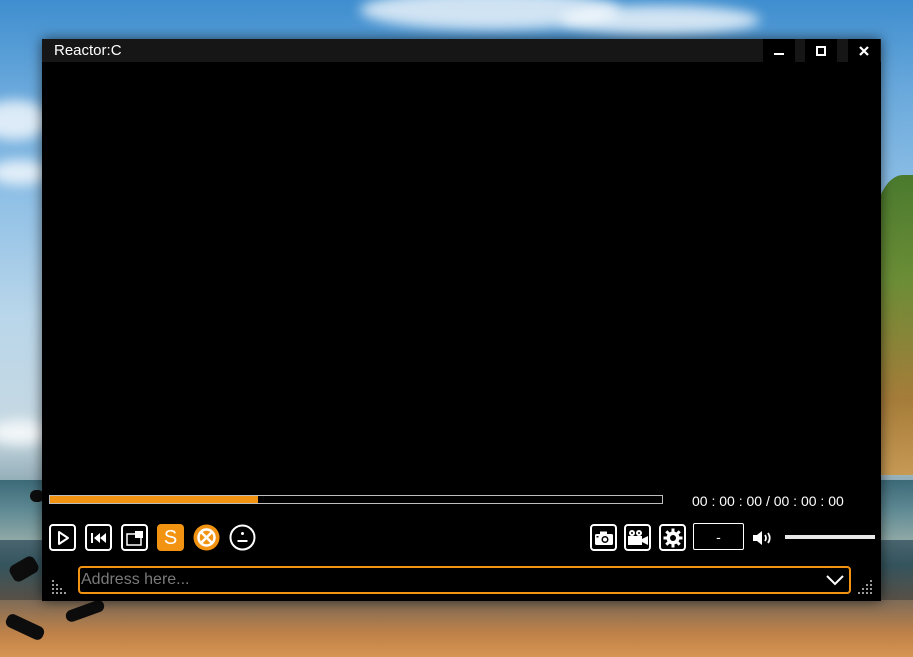  I want to click on maximize-button, so click(821, 50).